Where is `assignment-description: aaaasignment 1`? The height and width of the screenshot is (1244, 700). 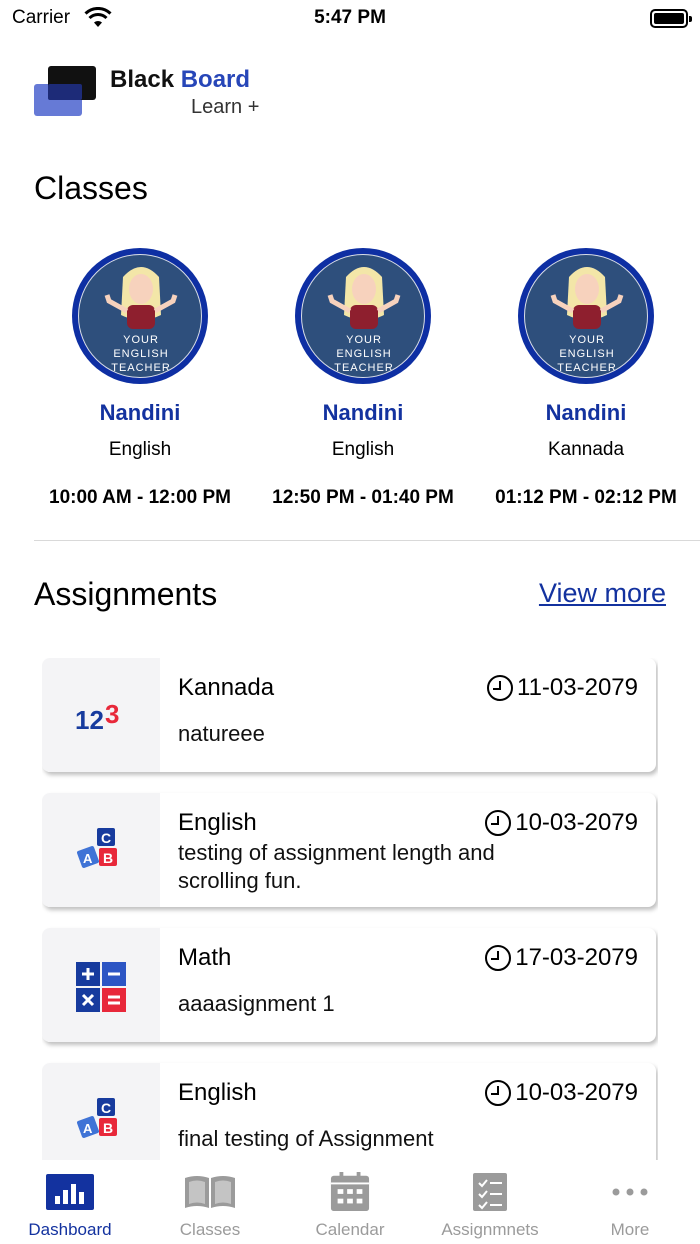 assignment-description: aaaasignment 1 is located at coordinates (256, 1003).